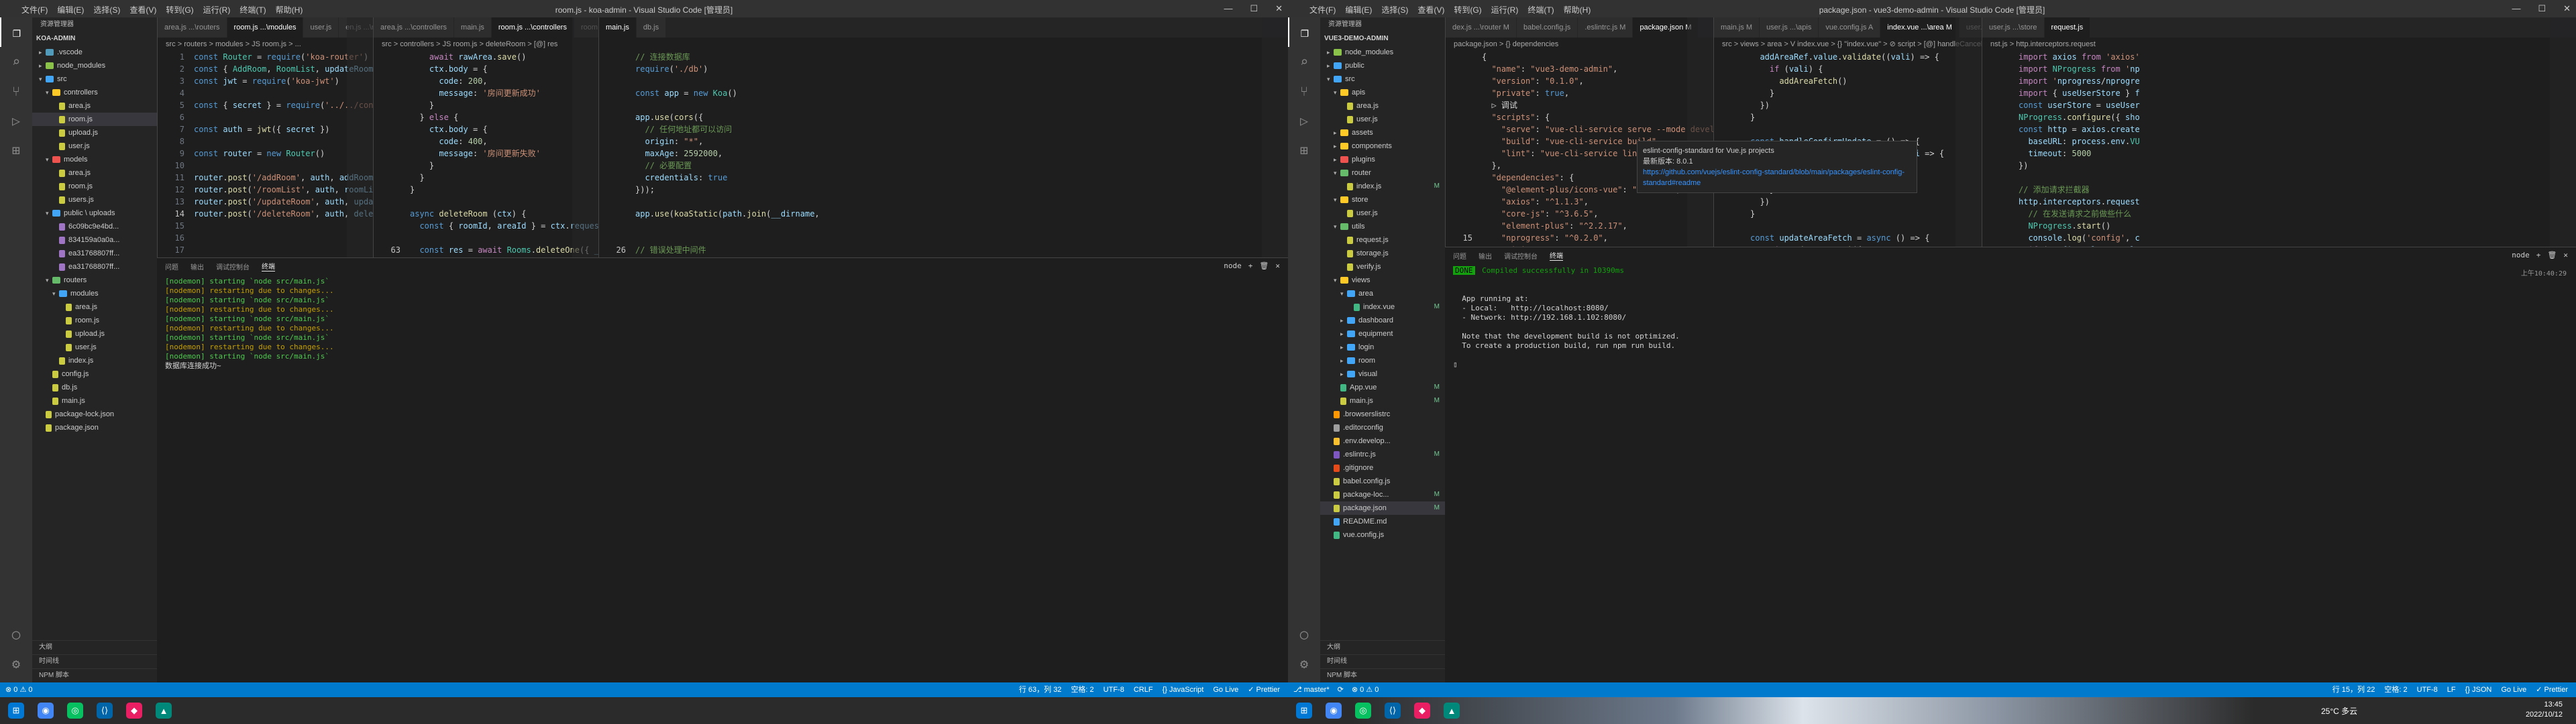 Image resolution: width=2576 pixels, height=724 pixels. I want to click on editor-tab: main.js M, so click(1737, 27).